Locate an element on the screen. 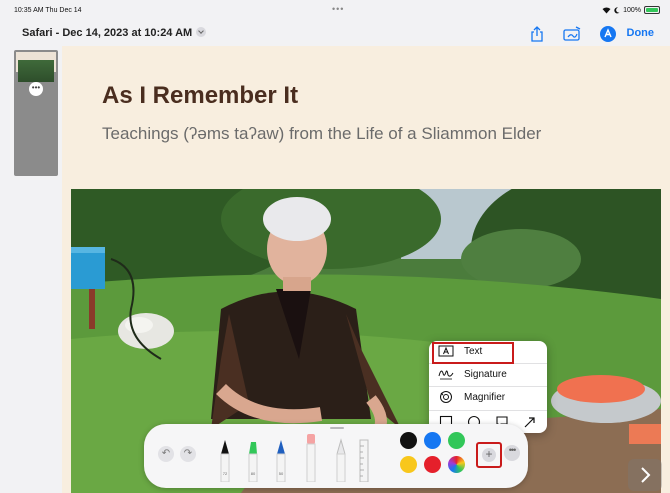 This screenshot has height=493, width=670. next-page-button is located at coordinates (645, 475).